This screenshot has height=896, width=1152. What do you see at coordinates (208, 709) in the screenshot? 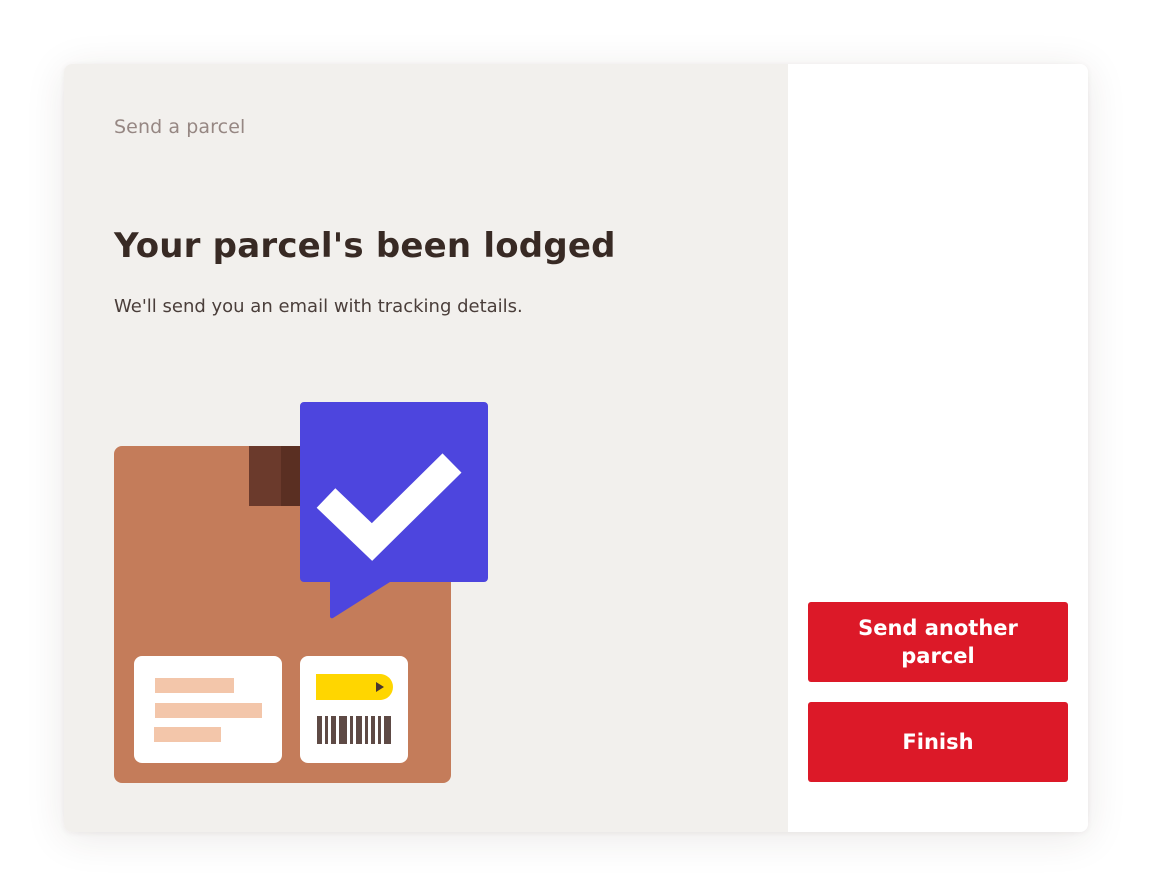
I see `address-label-icon` at bounding box center [208, 709].